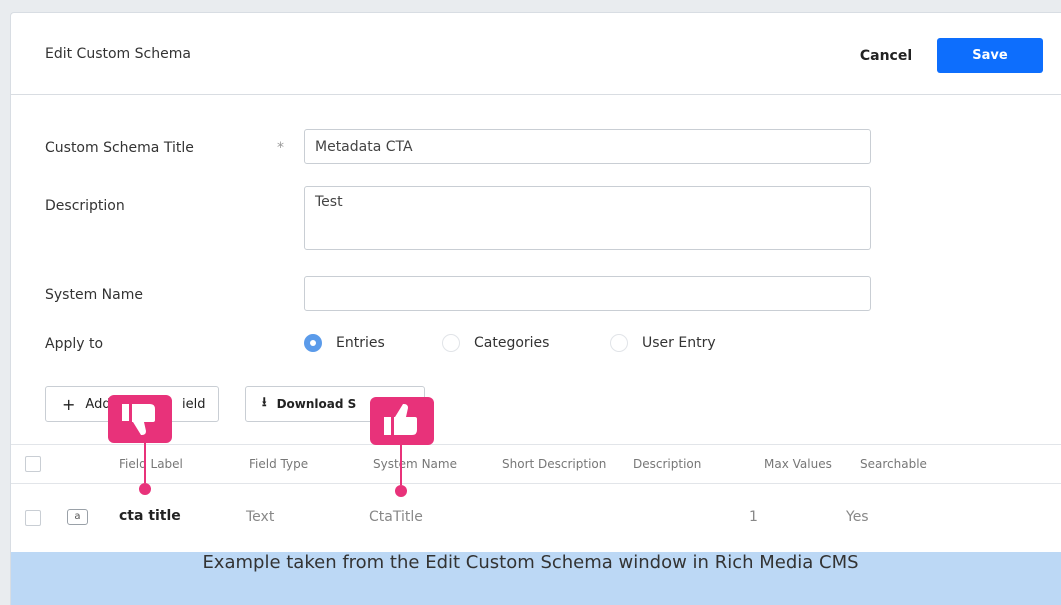 This screenshot has width=1061, height=605. I want to click on column-header-field-label: Field Label, so click(151, 464).